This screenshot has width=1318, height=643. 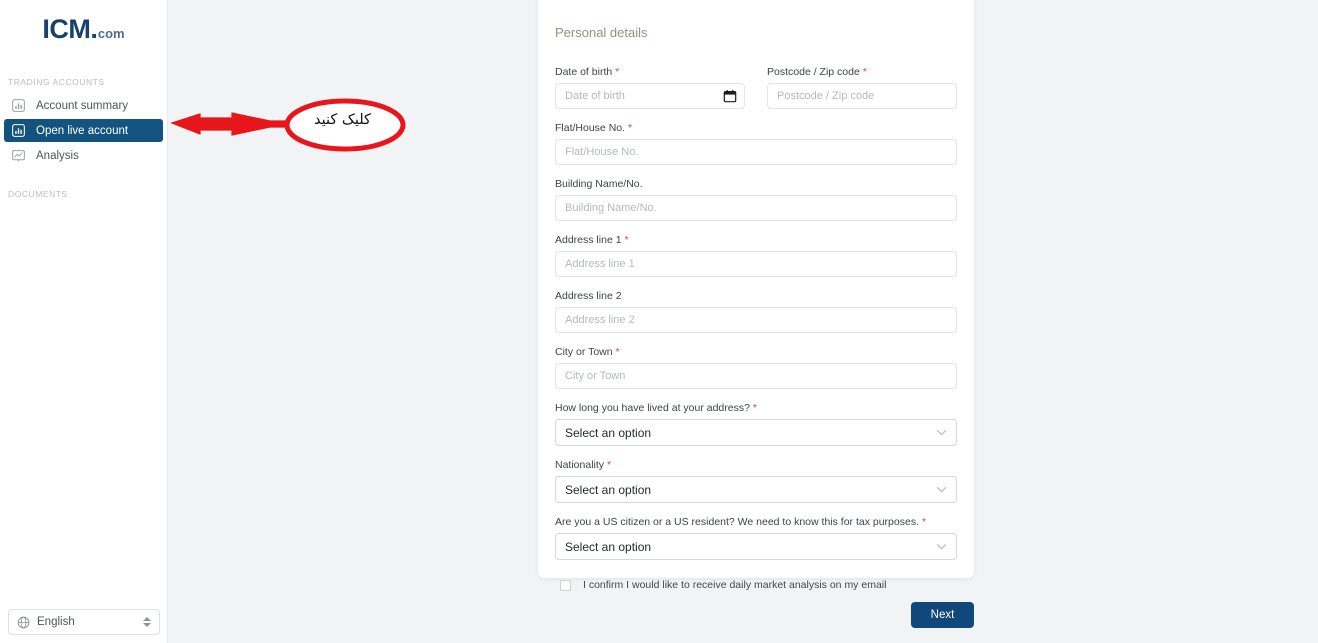 What do you see at coordinates (342, 120) in the screenshot?
I see `annotation-label: کلیک کنید` at bounding box center [342, 120].